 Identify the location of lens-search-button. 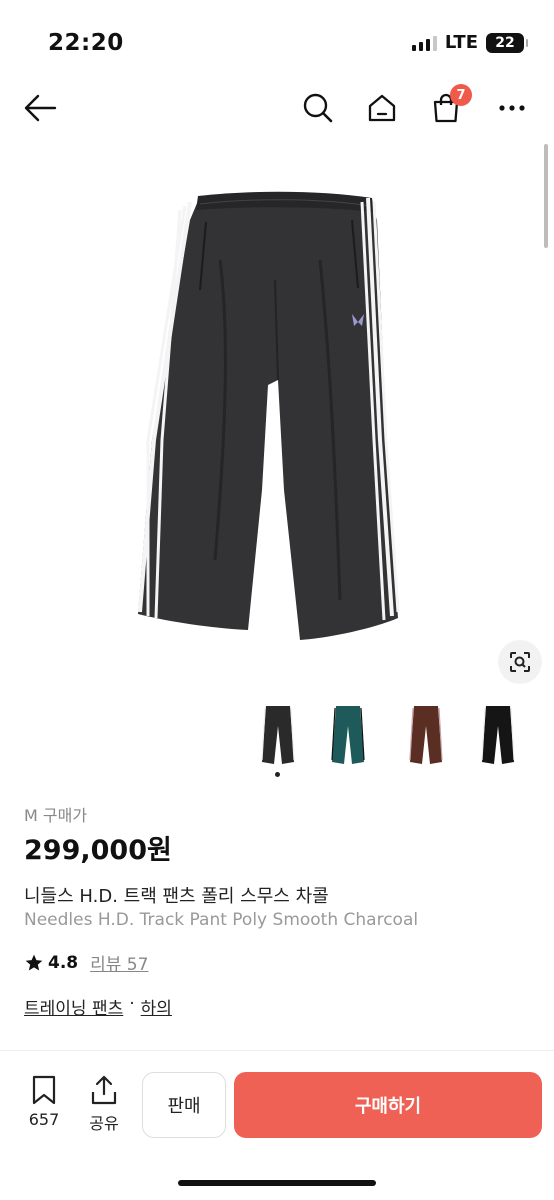
(520, 662).